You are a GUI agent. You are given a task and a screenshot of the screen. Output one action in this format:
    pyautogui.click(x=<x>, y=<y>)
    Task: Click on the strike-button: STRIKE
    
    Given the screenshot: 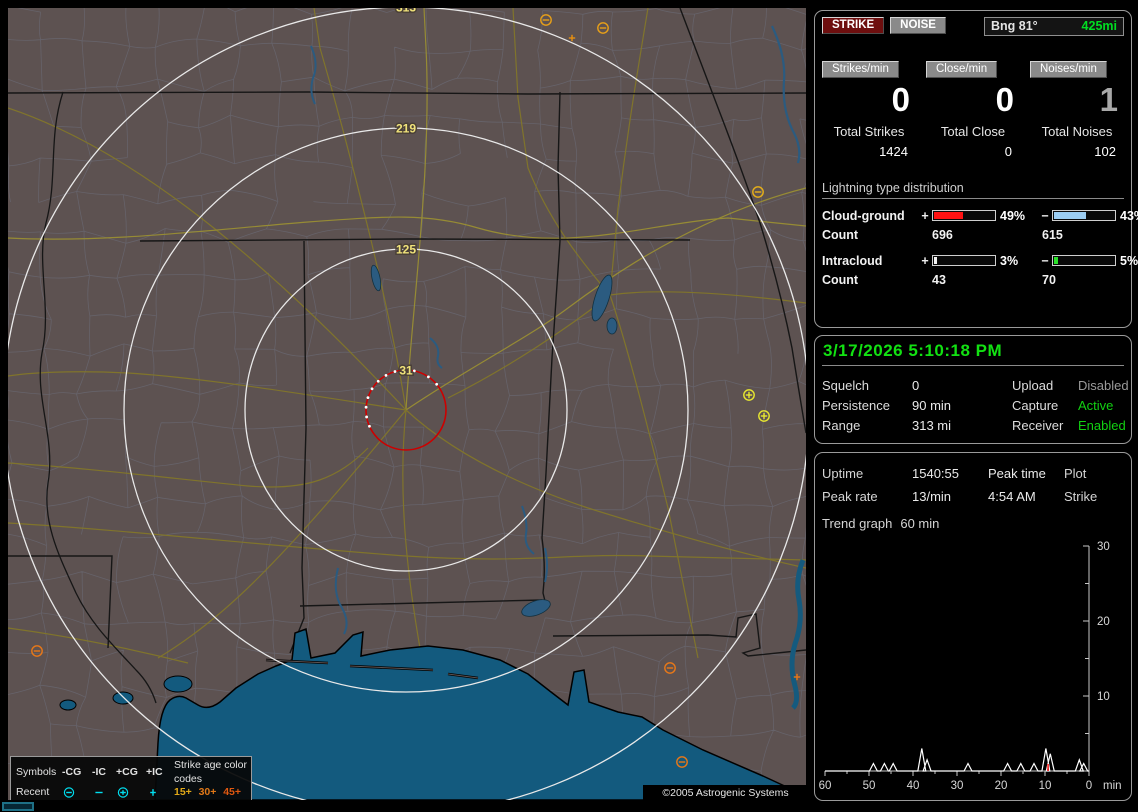 What is the action you would take?
    pyautogui.click(x=853, y=25)
    